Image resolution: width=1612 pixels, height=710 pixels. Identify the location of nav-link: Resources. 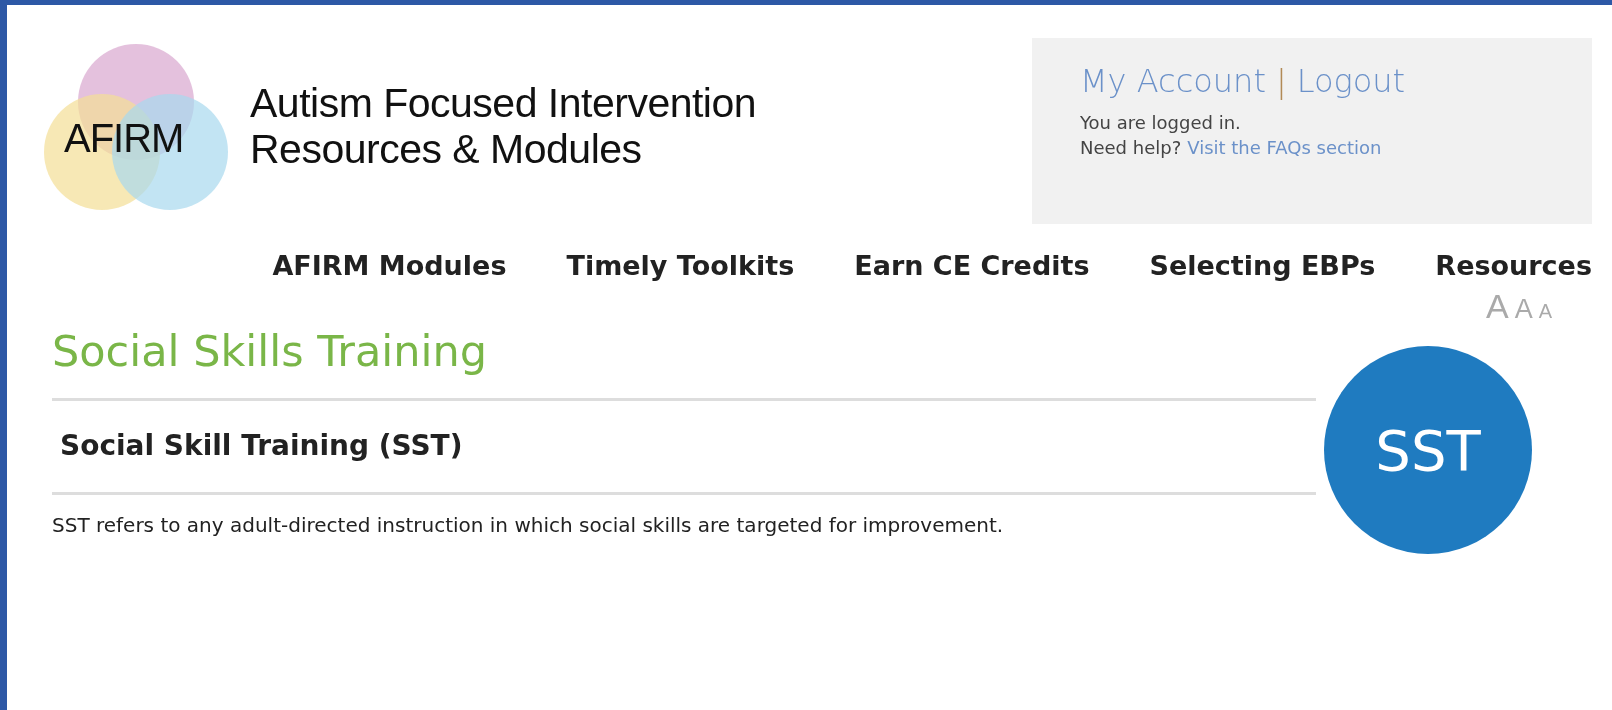
(1513, 265).